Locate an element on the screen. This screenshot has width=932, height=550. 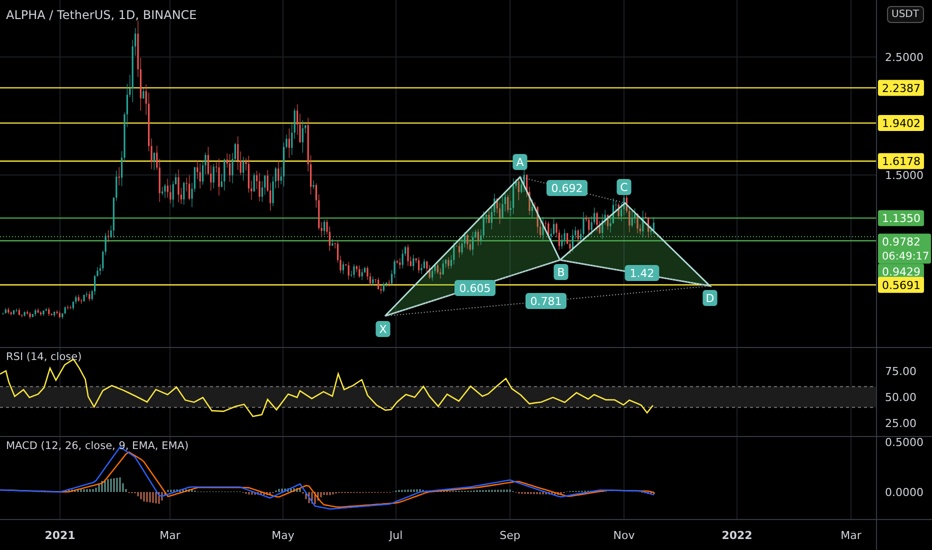
price-label: 2.2387 is located at coordinates (901, 88).